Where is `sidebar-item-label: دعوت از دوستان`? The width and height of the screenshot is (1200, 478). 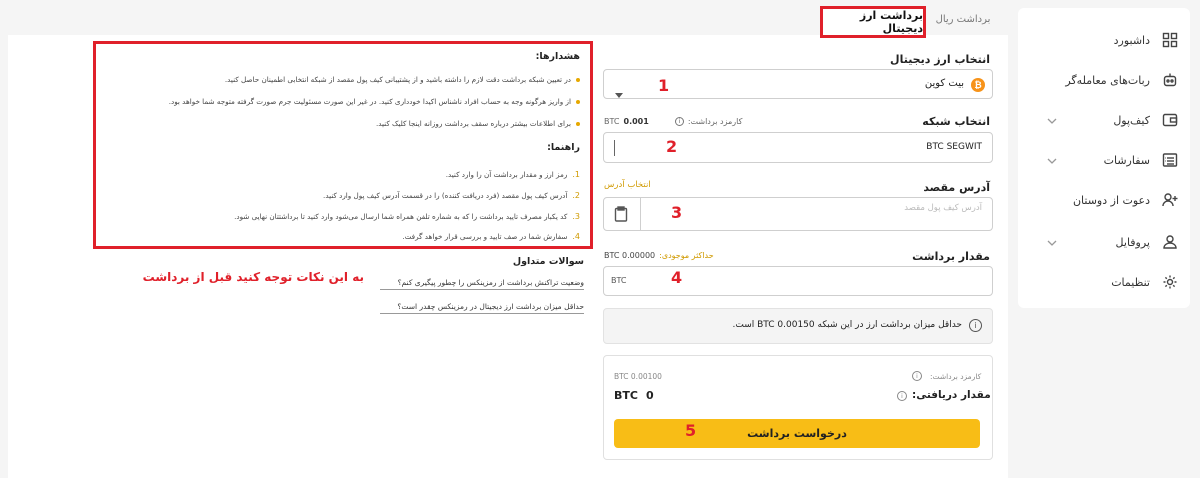 sidebar-item-label: دعوت از دوستان is located at coordinates (1111, 200).